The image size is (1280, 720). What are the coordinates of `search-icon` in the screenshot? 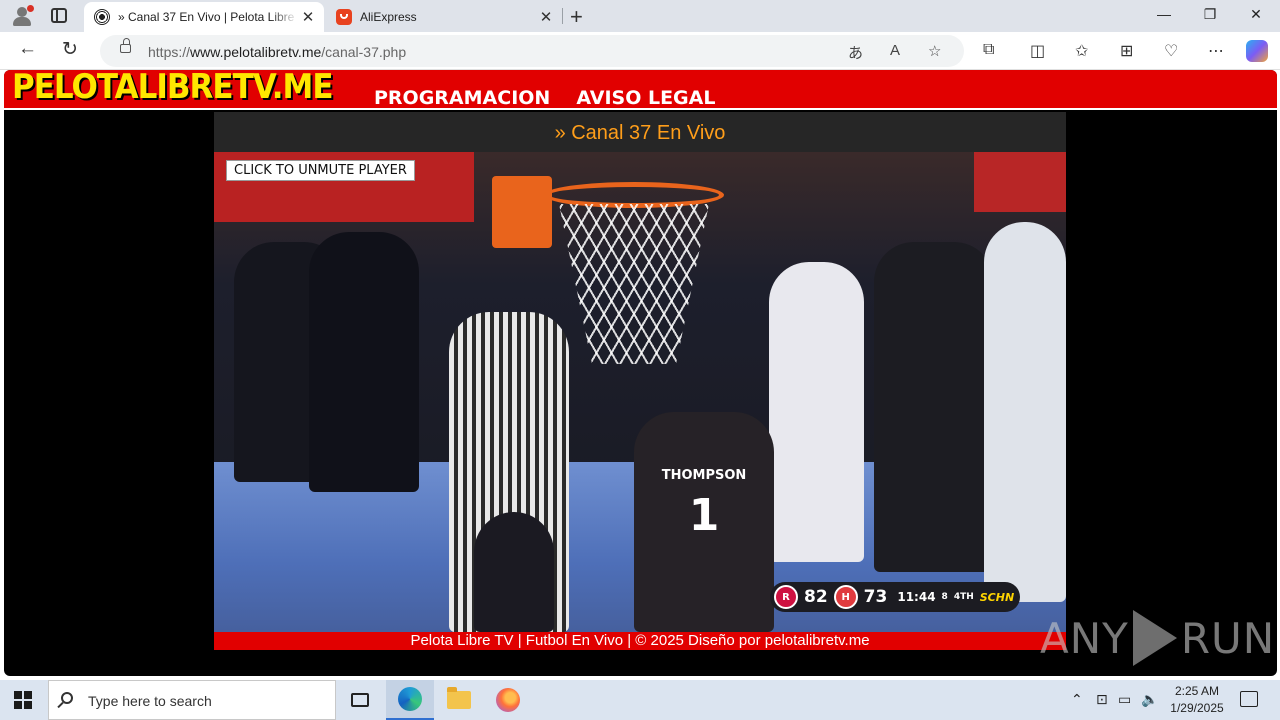 It's located at (67, 698).